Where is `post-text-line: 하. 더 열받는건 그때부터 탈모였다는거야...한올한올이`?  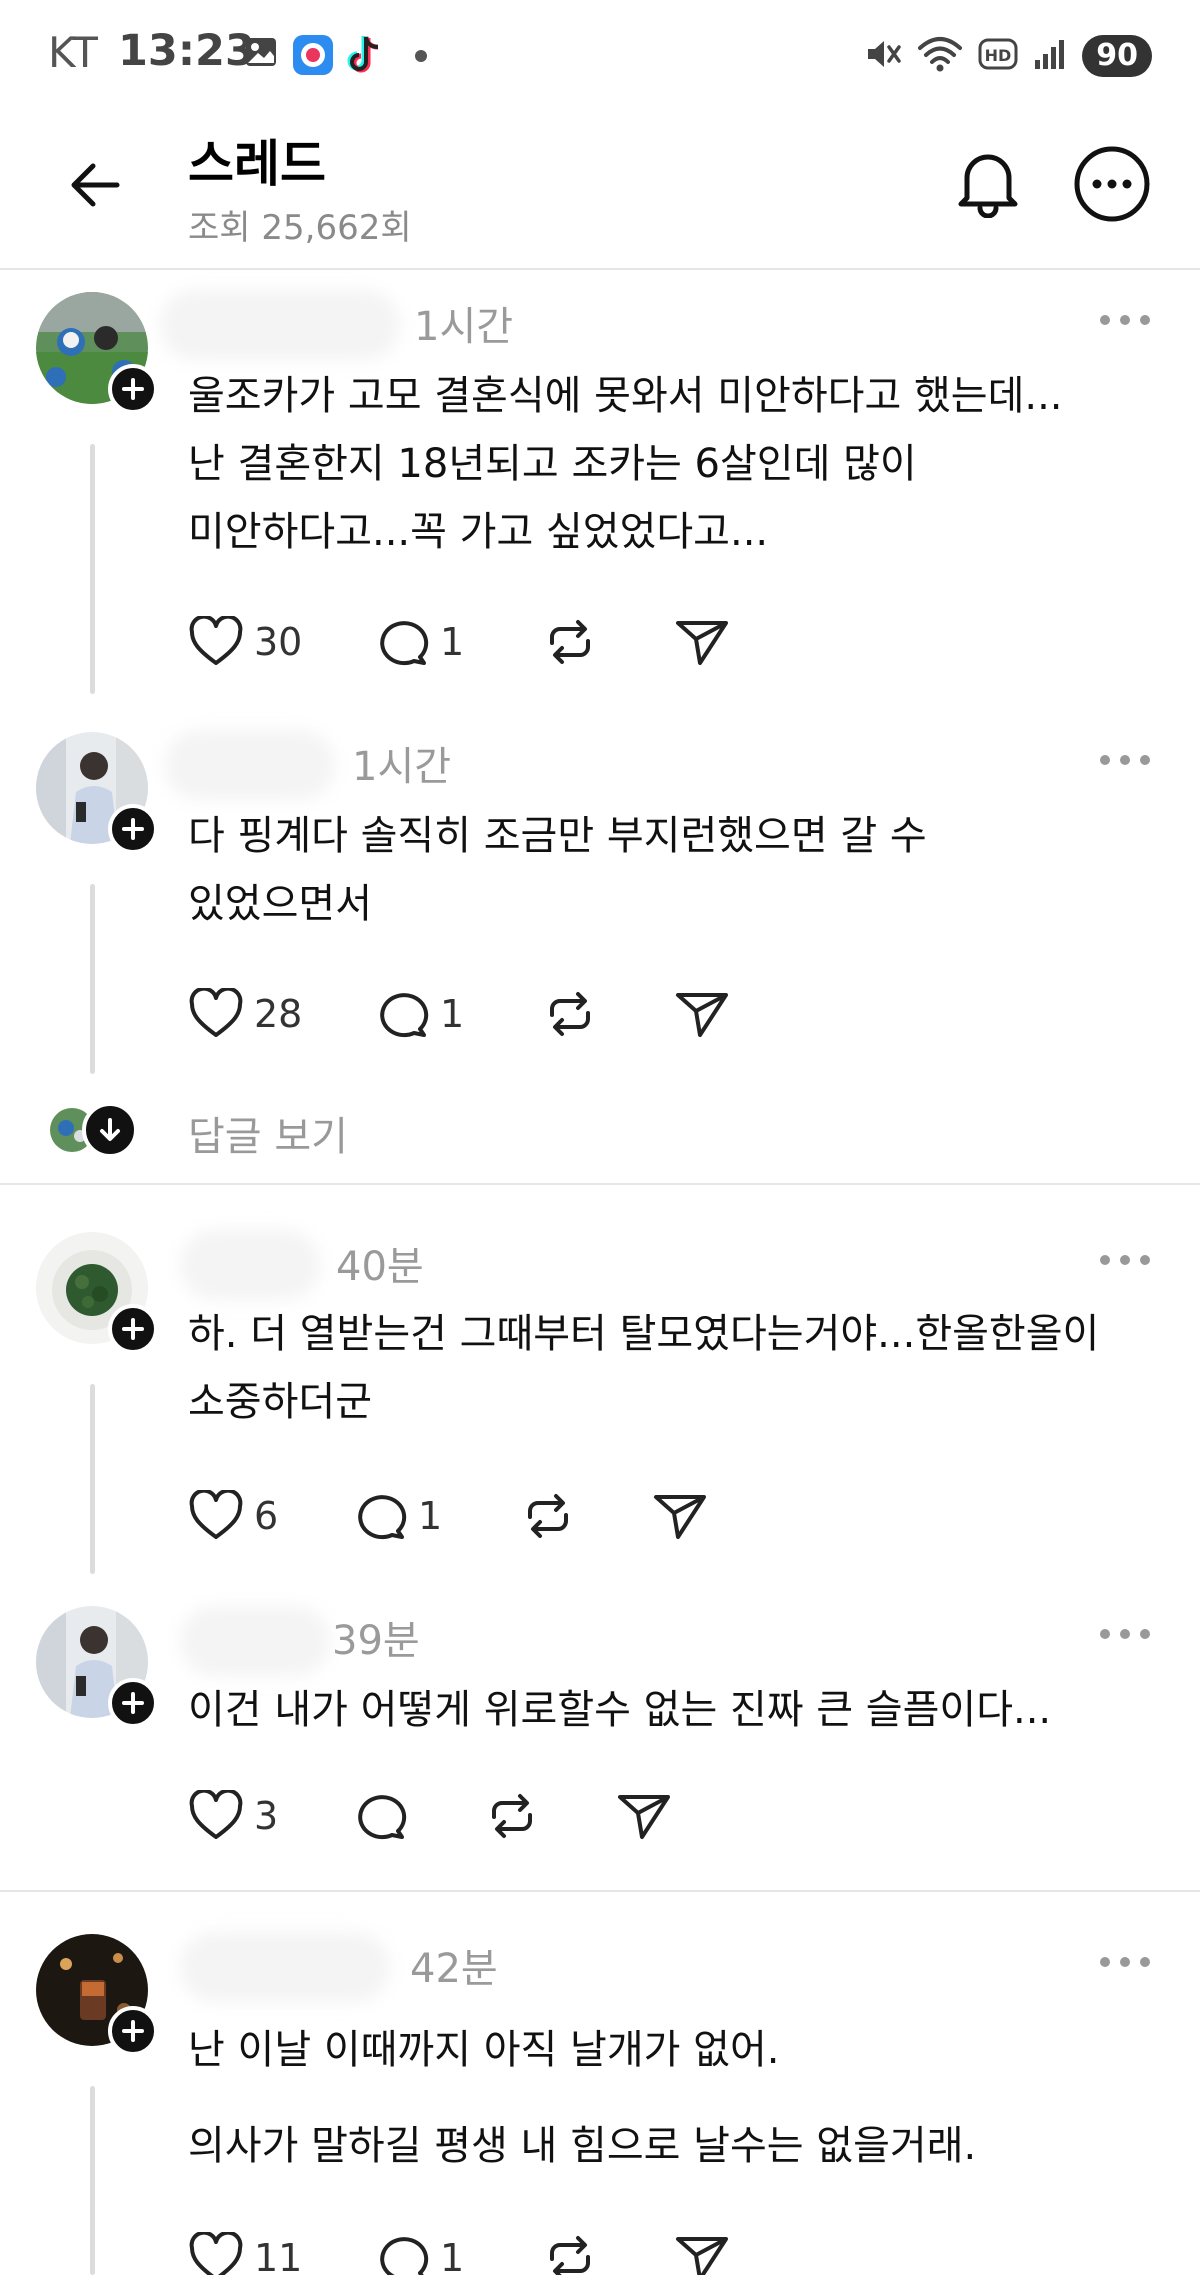 post-text-line: 하. 더 열받는건 그때부터 탈모였다는거야...한올한올이 is located at coordinates (644, 1334).